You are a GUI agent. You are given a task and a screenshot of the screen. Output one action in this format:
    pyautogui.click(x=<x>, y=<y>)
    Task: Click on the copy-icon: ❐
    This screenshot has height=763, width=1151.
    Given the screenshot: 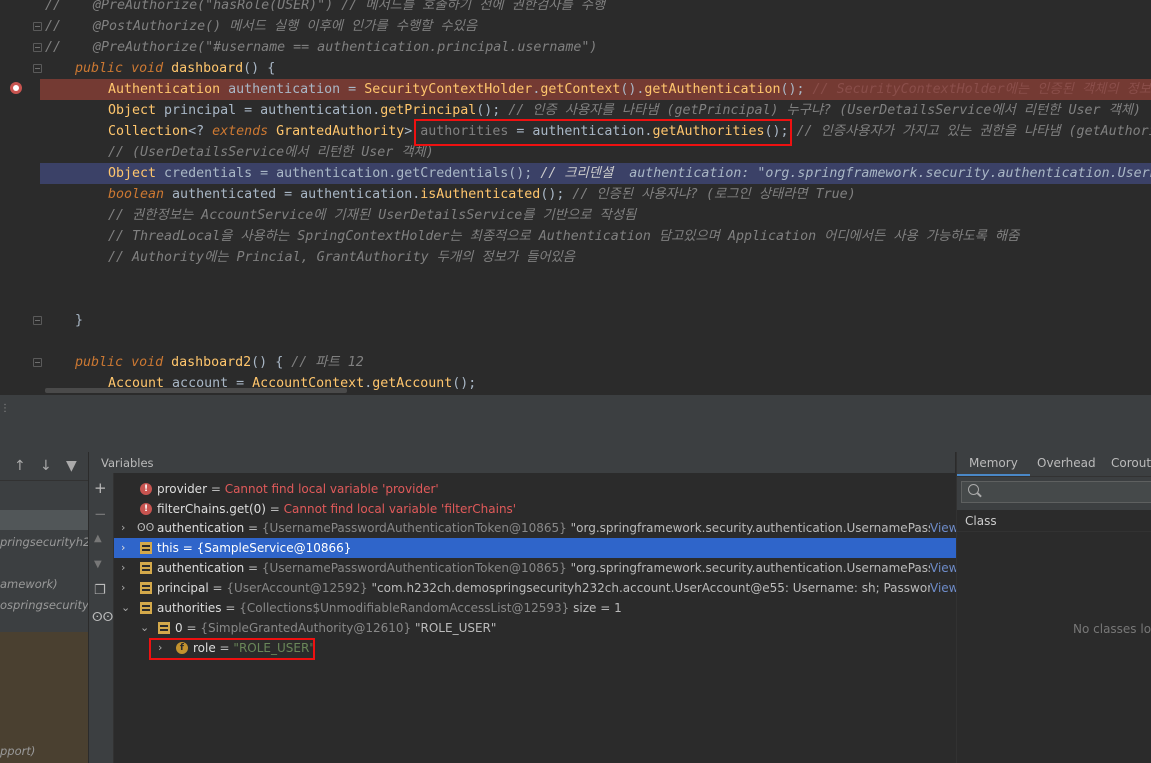 What is the action you would take?
    pyautogui.click(x=100, y=590)
    